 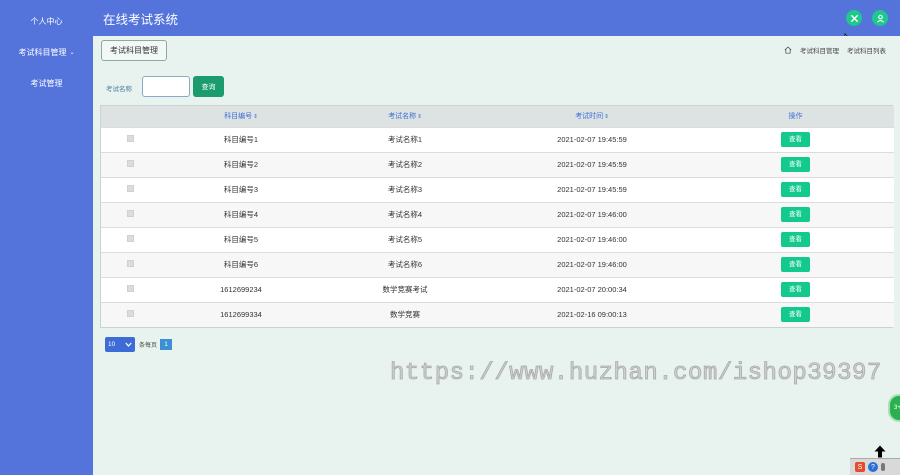 I want to click on table-row: 科目编号3 考试名称3 2021-02-07 19:45:59 查看, so click(x=497, y=189).